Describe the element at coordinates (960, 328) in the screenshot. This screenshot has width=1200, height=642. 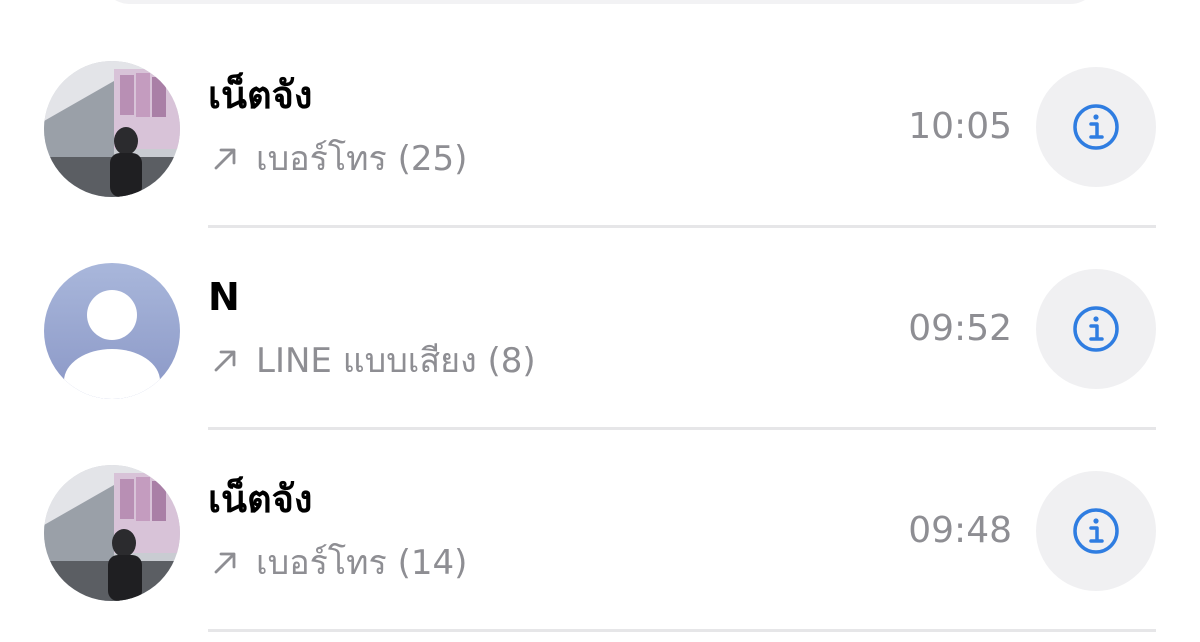
I see `call-time: 09:52` at that location.